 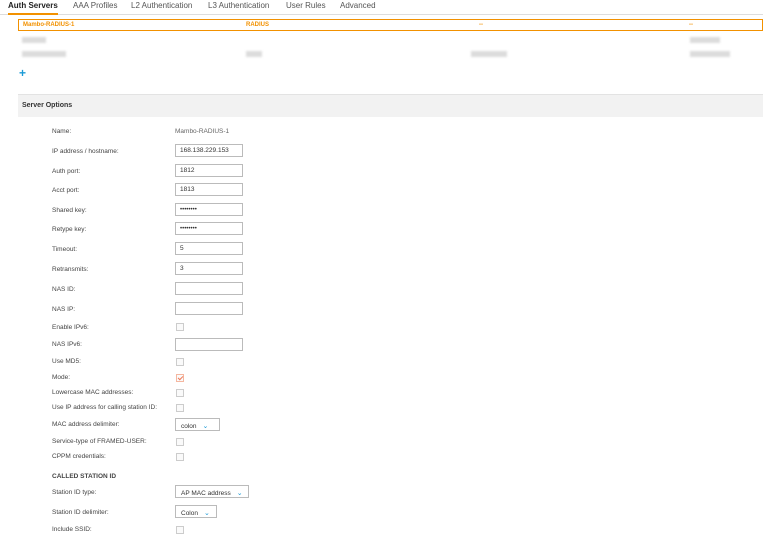 What do you see at coordinates (99, 441) in the screenshot?
I see `service-type-label: Service-type of FRAMED-USER:` at bounding box center [99, 441].